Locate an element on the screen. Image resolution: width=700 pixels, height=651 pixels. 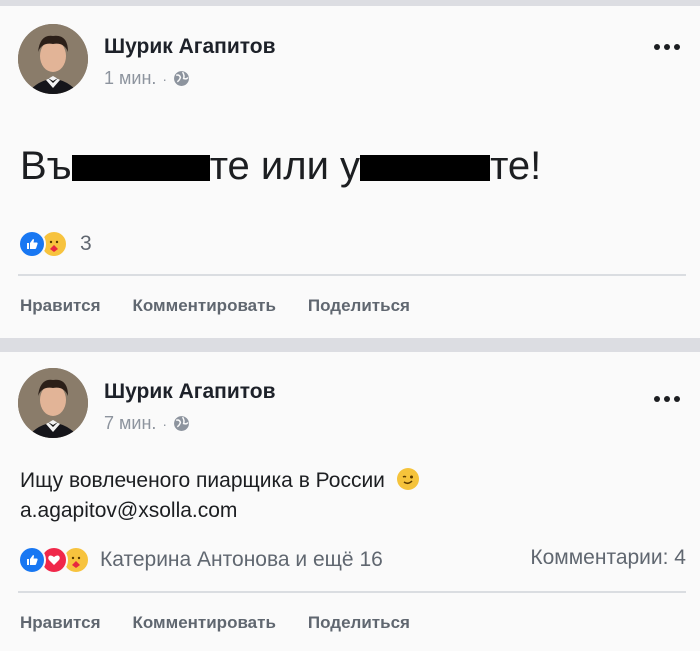
post-text-part: те или у is located at coordinates (285, 166).